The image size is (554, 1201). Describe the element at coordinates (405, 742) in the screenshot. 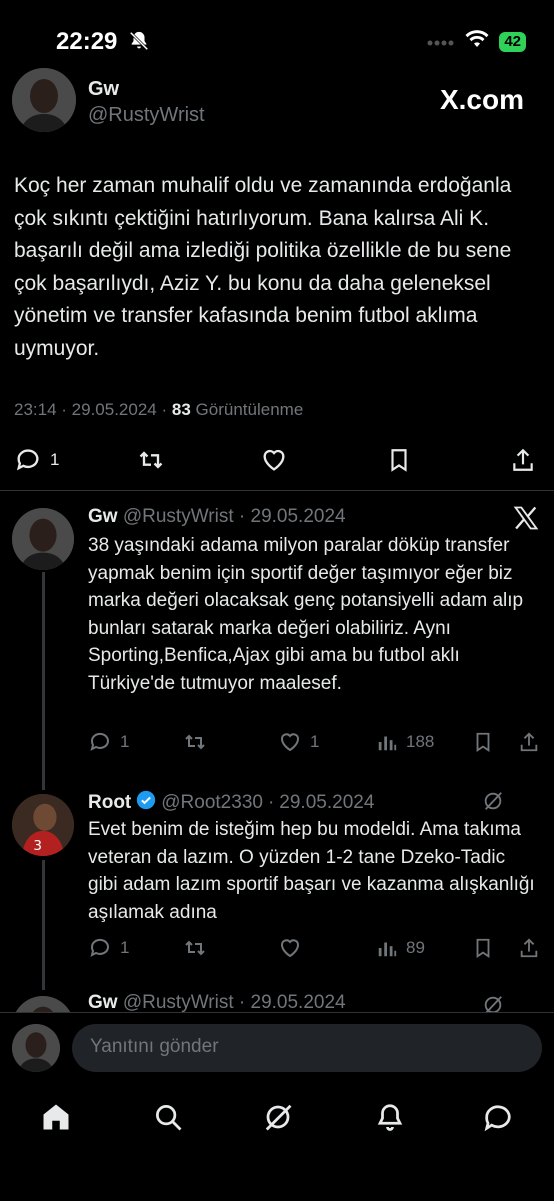

I see `views-button: 188` at that location.